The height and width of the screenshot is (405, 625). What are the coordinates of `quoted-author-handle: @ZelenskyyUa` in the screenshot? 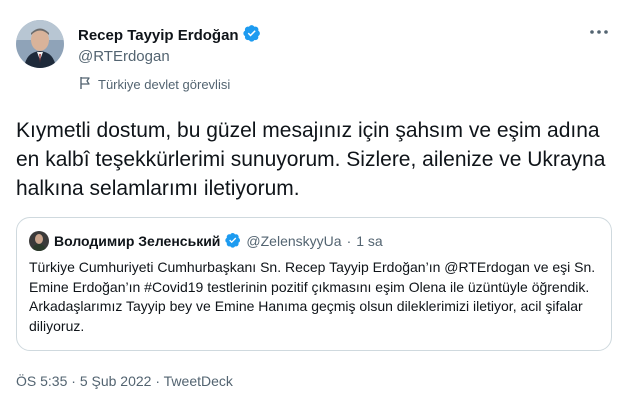 It's located at (294, 241).